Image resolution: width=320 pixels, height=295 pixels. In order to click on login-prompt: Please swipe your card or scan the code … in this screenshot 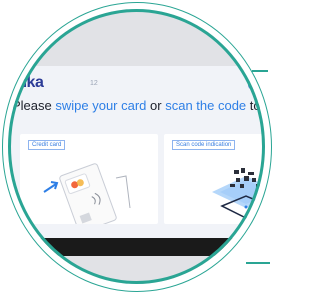, I will do `click(138, 105)`.